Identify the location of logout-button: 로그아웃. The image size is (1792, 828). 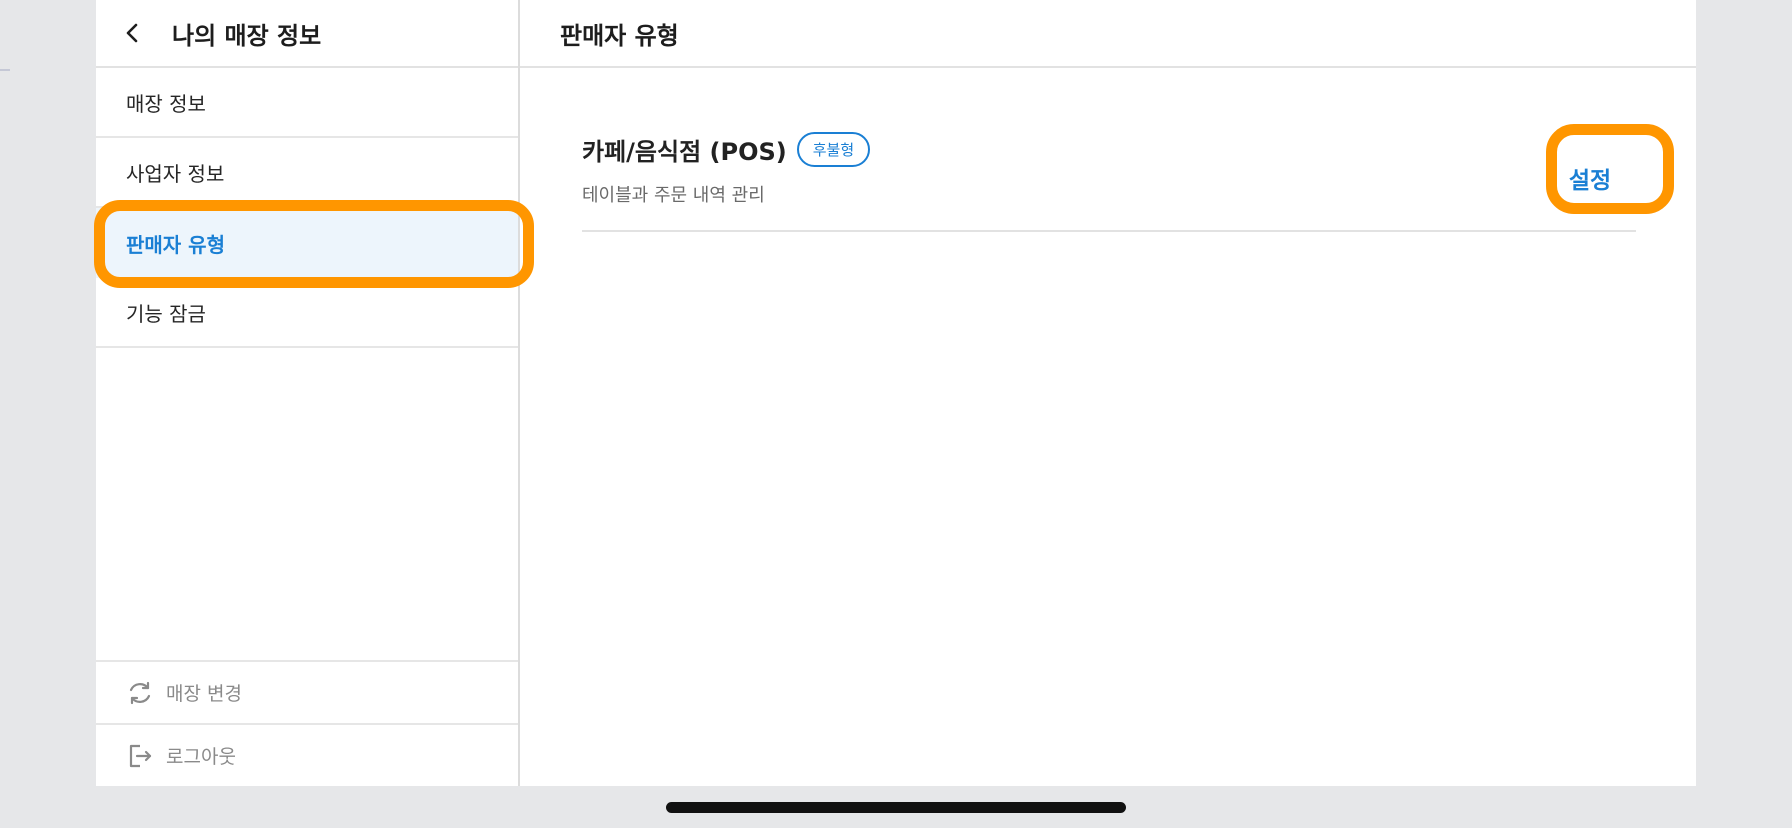
(307, 754).